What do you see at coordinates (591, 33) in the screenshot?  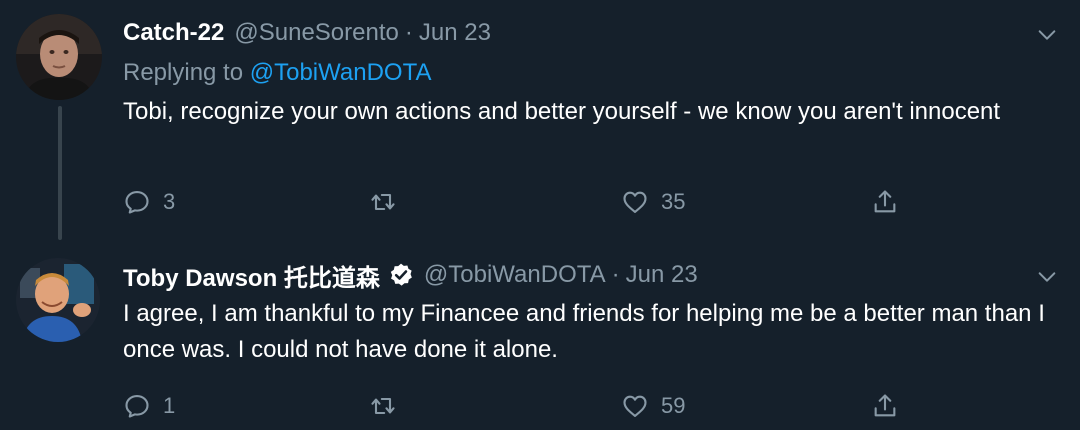 I see `tweet-header: Catch-22 @SuneSorento · Jun 23` at bounding box center [591, 33].